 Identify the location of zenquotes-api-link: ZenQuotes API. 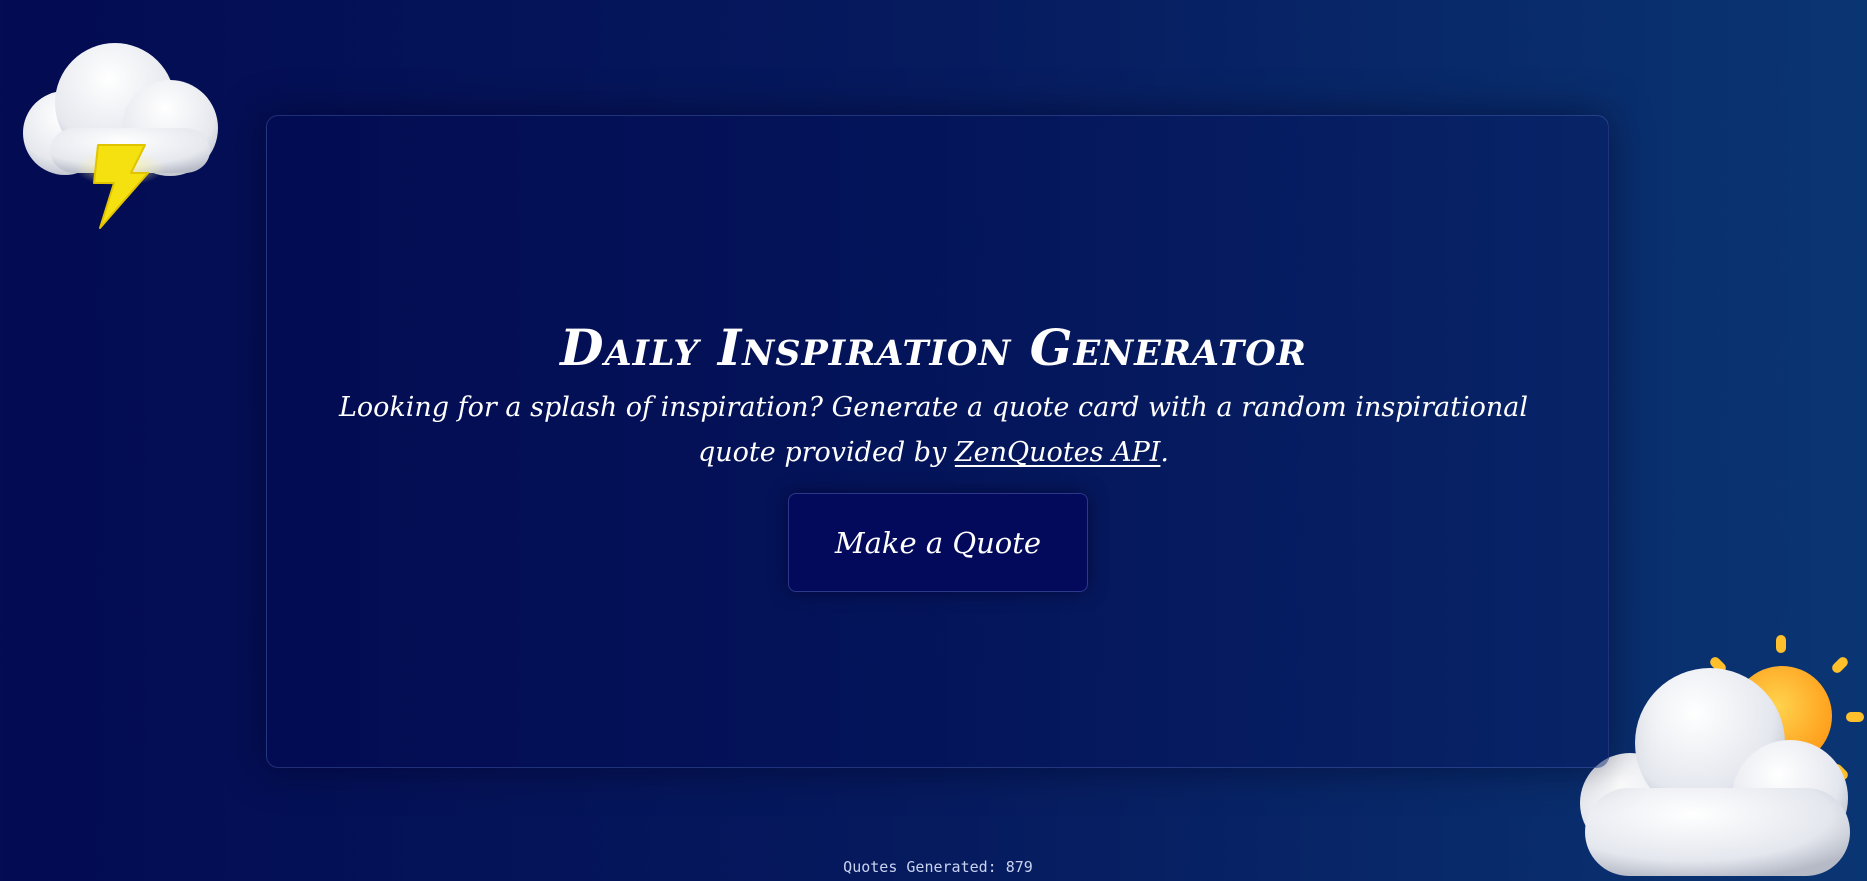
(1058, 452).